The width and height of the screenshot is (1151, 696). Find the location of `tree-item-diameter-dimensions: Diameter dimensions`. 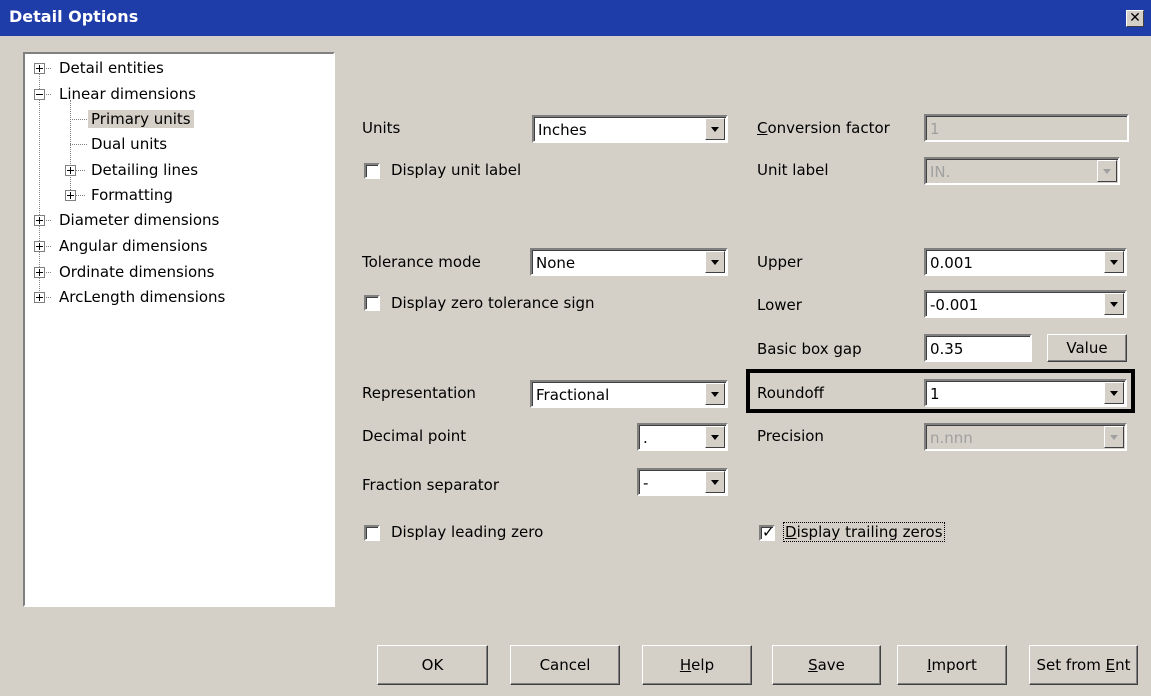

tree-item-diameter-dimensions: Diameter dimensions is located at coordinates (139, 220).